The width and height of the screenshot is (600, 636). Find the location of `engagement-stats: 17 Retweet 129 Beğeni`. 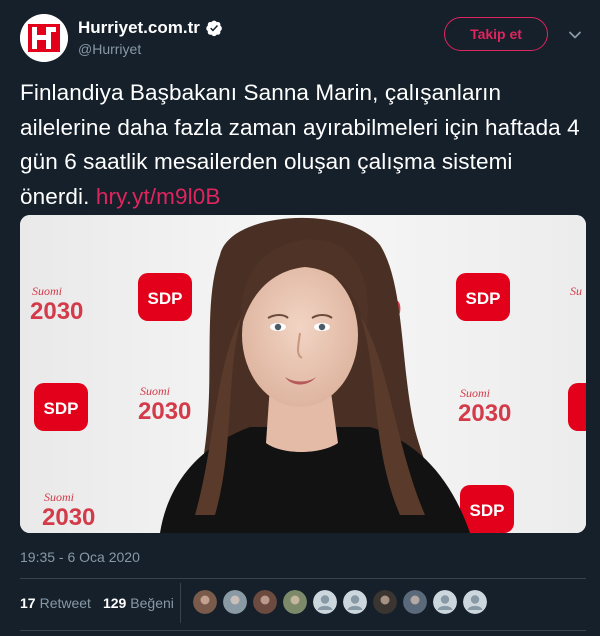

engagement-stats: 17 Retweet 129 Beğeni is located at coordinates (97, 603).